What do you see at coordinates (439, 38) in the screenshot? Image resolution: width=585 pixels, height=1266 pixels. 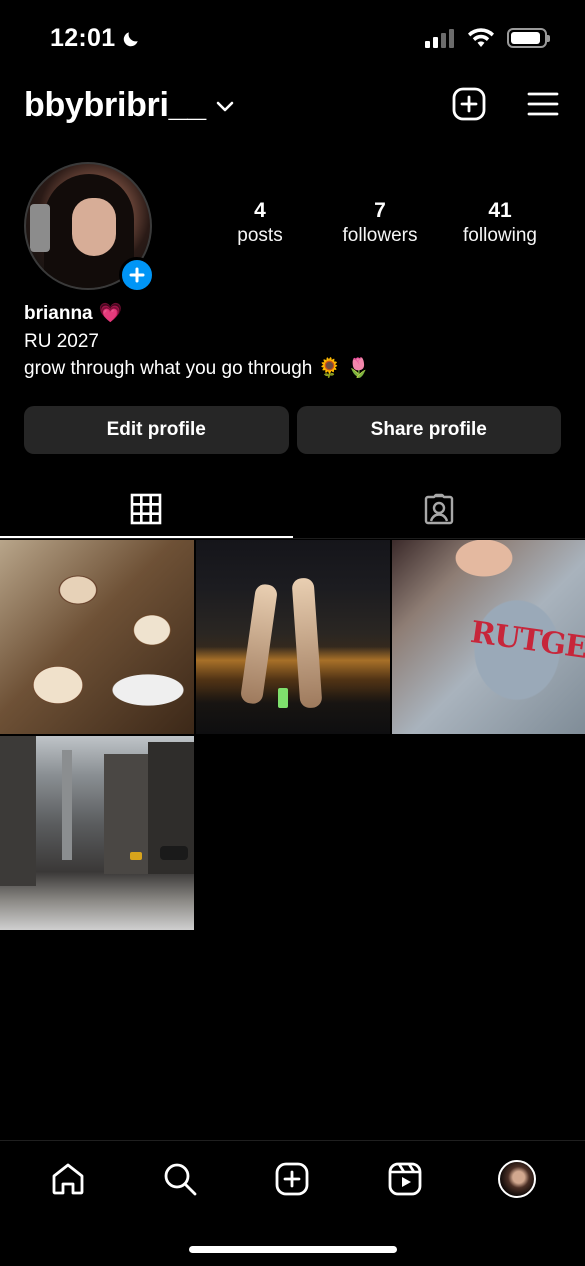 I see `signal-icon` at bounding box center [439, 38].